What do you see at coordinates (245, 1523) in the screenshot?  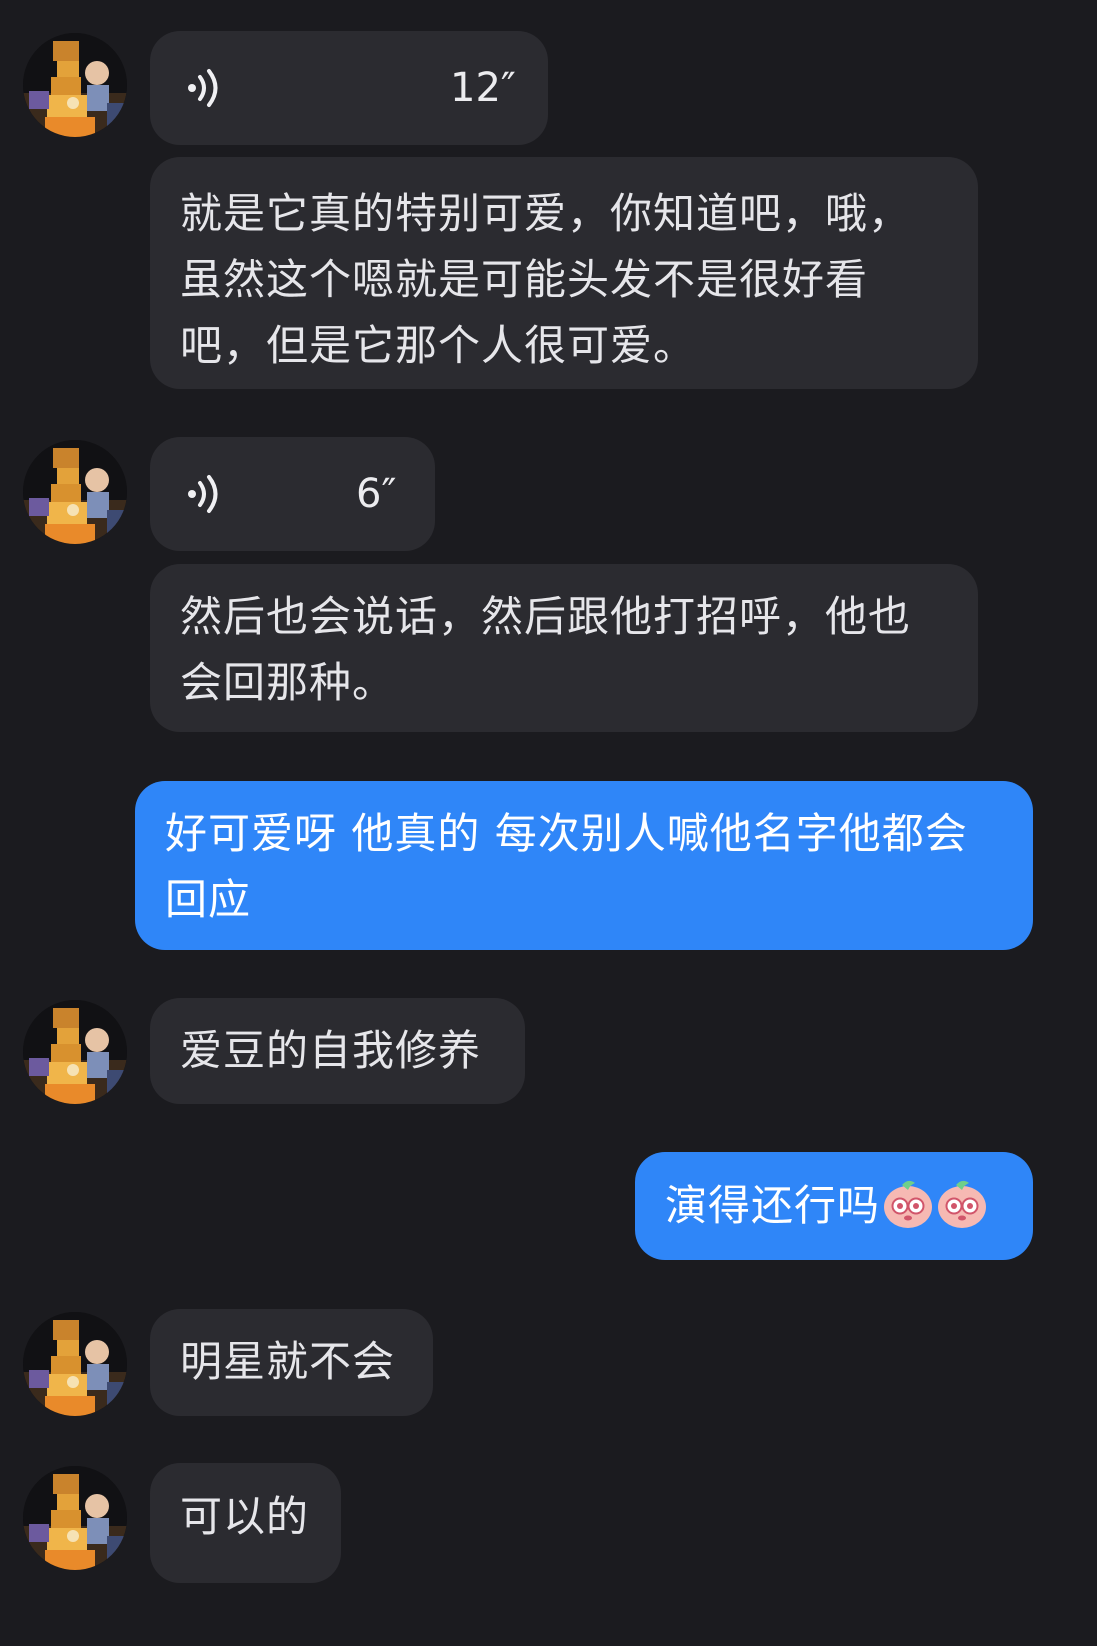 I see `message-bubble: 可以的` at bounding box center [245, 1523].